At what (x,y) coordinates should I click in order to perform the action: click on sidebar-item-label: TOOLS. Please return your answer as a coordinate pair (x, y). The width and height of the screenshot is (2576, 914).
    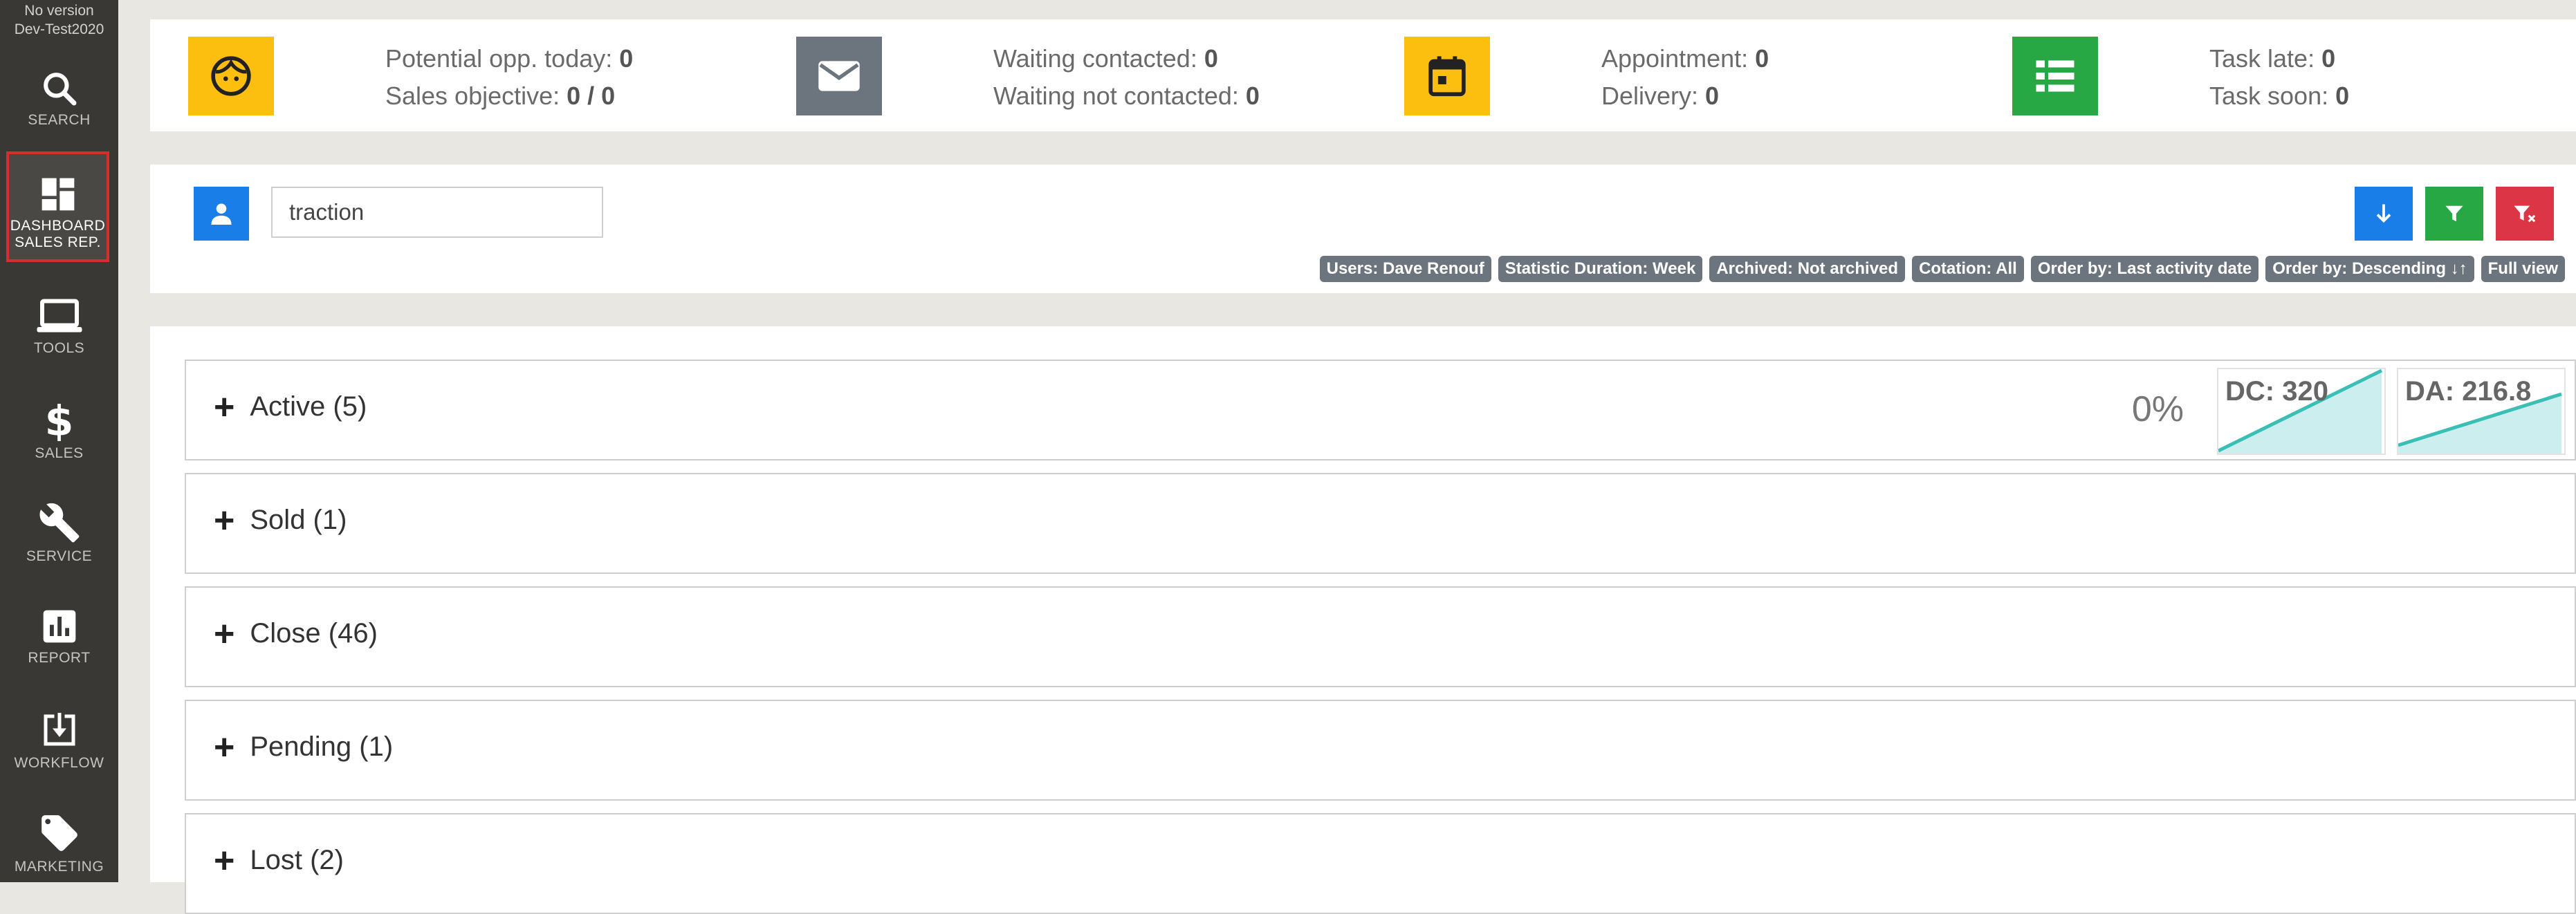
    Looking at the image, I should click on (59, 348).